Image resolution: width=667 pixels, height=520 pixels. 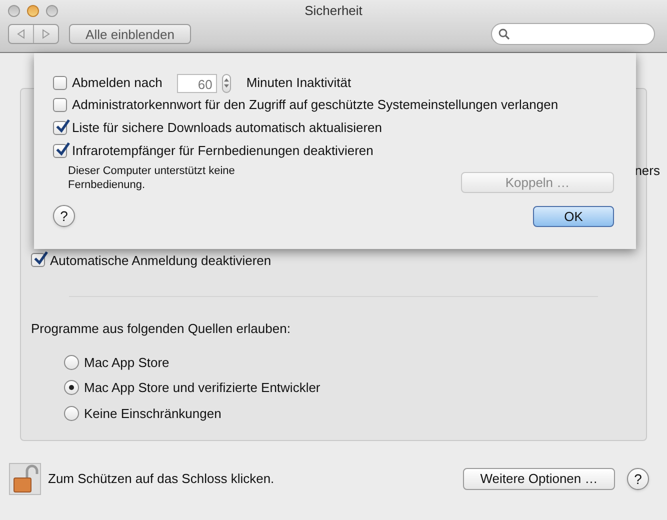 What do you see at coordinates (333, 11) in the screenshot?
I see `window-title: Sicherheit` at bounding box center [333, 11].